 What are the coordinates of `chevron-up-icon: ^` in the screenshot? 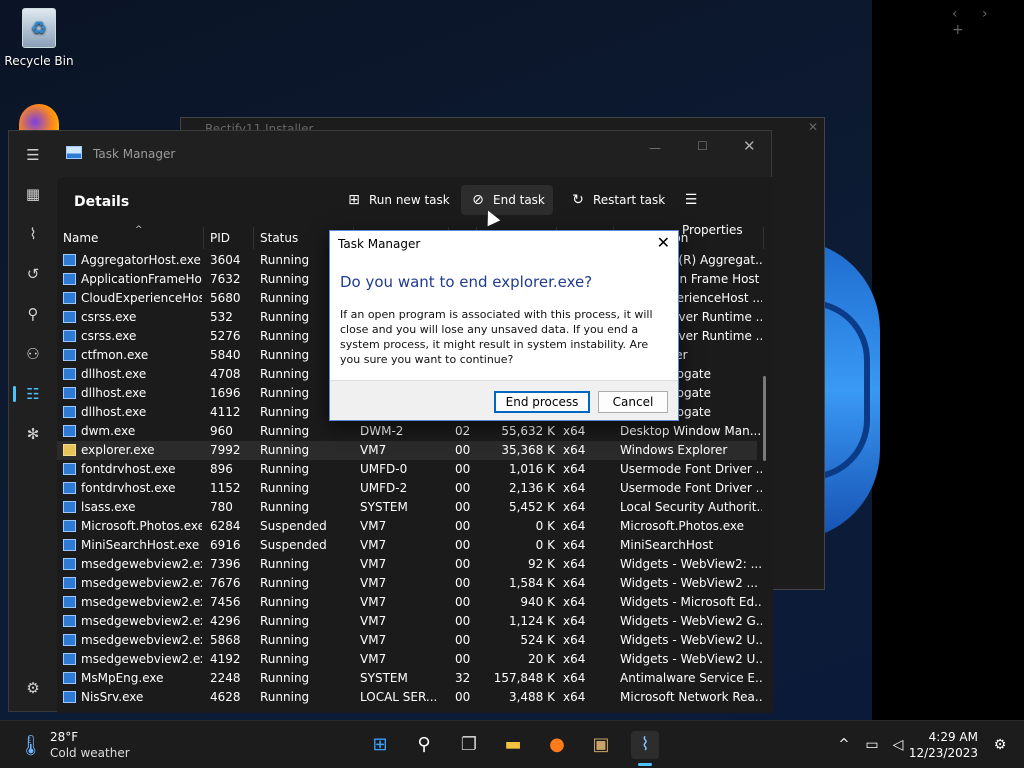 It's located at (844, 745).